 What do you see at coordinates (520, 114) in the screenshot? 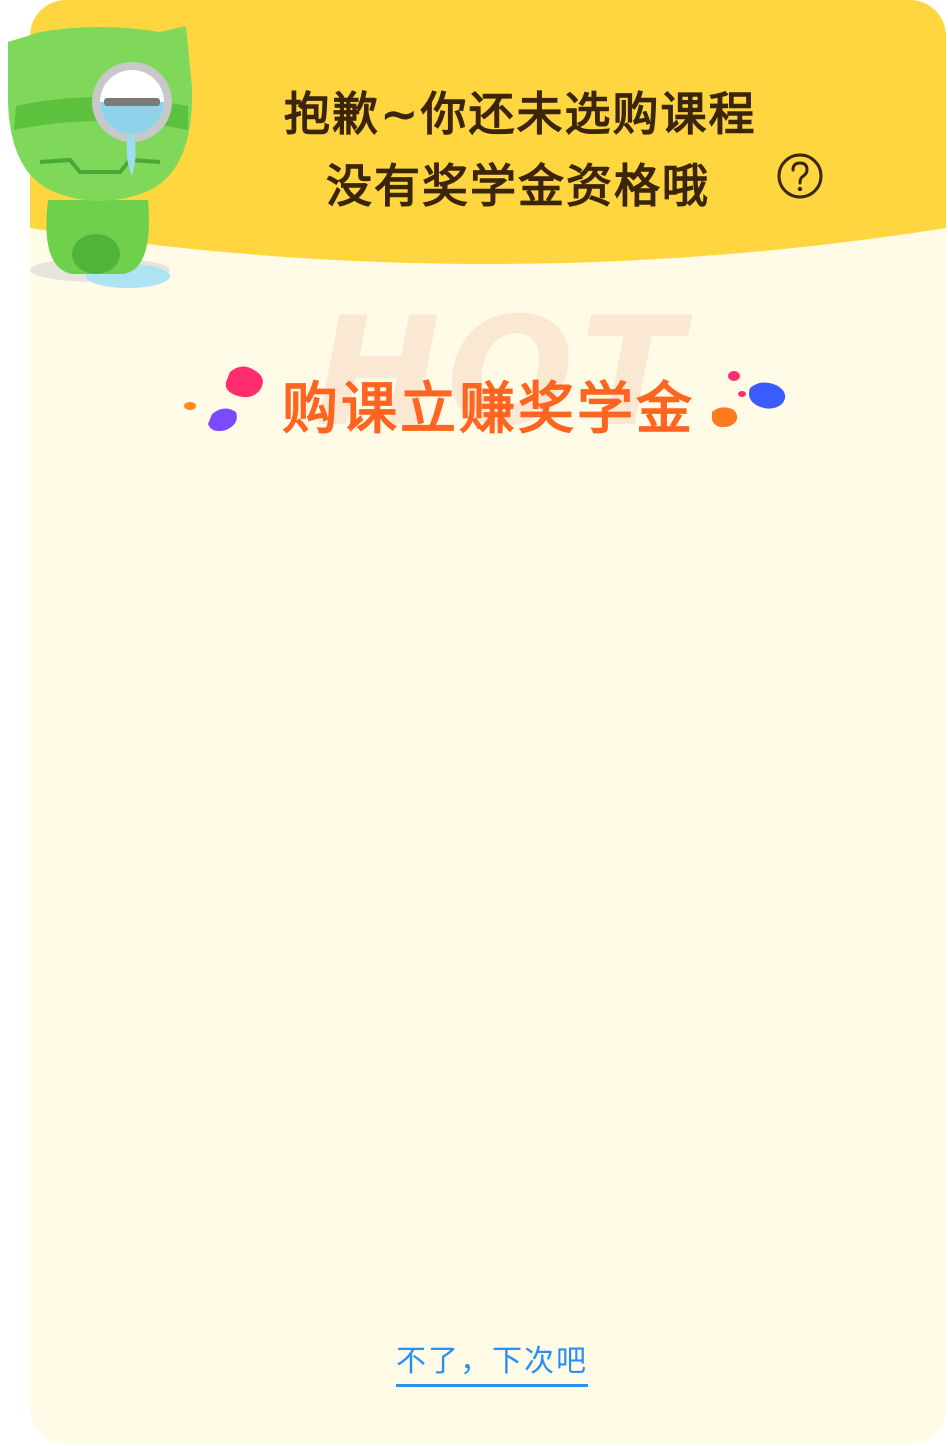
I see `dialog-title: 抱歉~你还未选购课程` at bounding box center [520, 114].